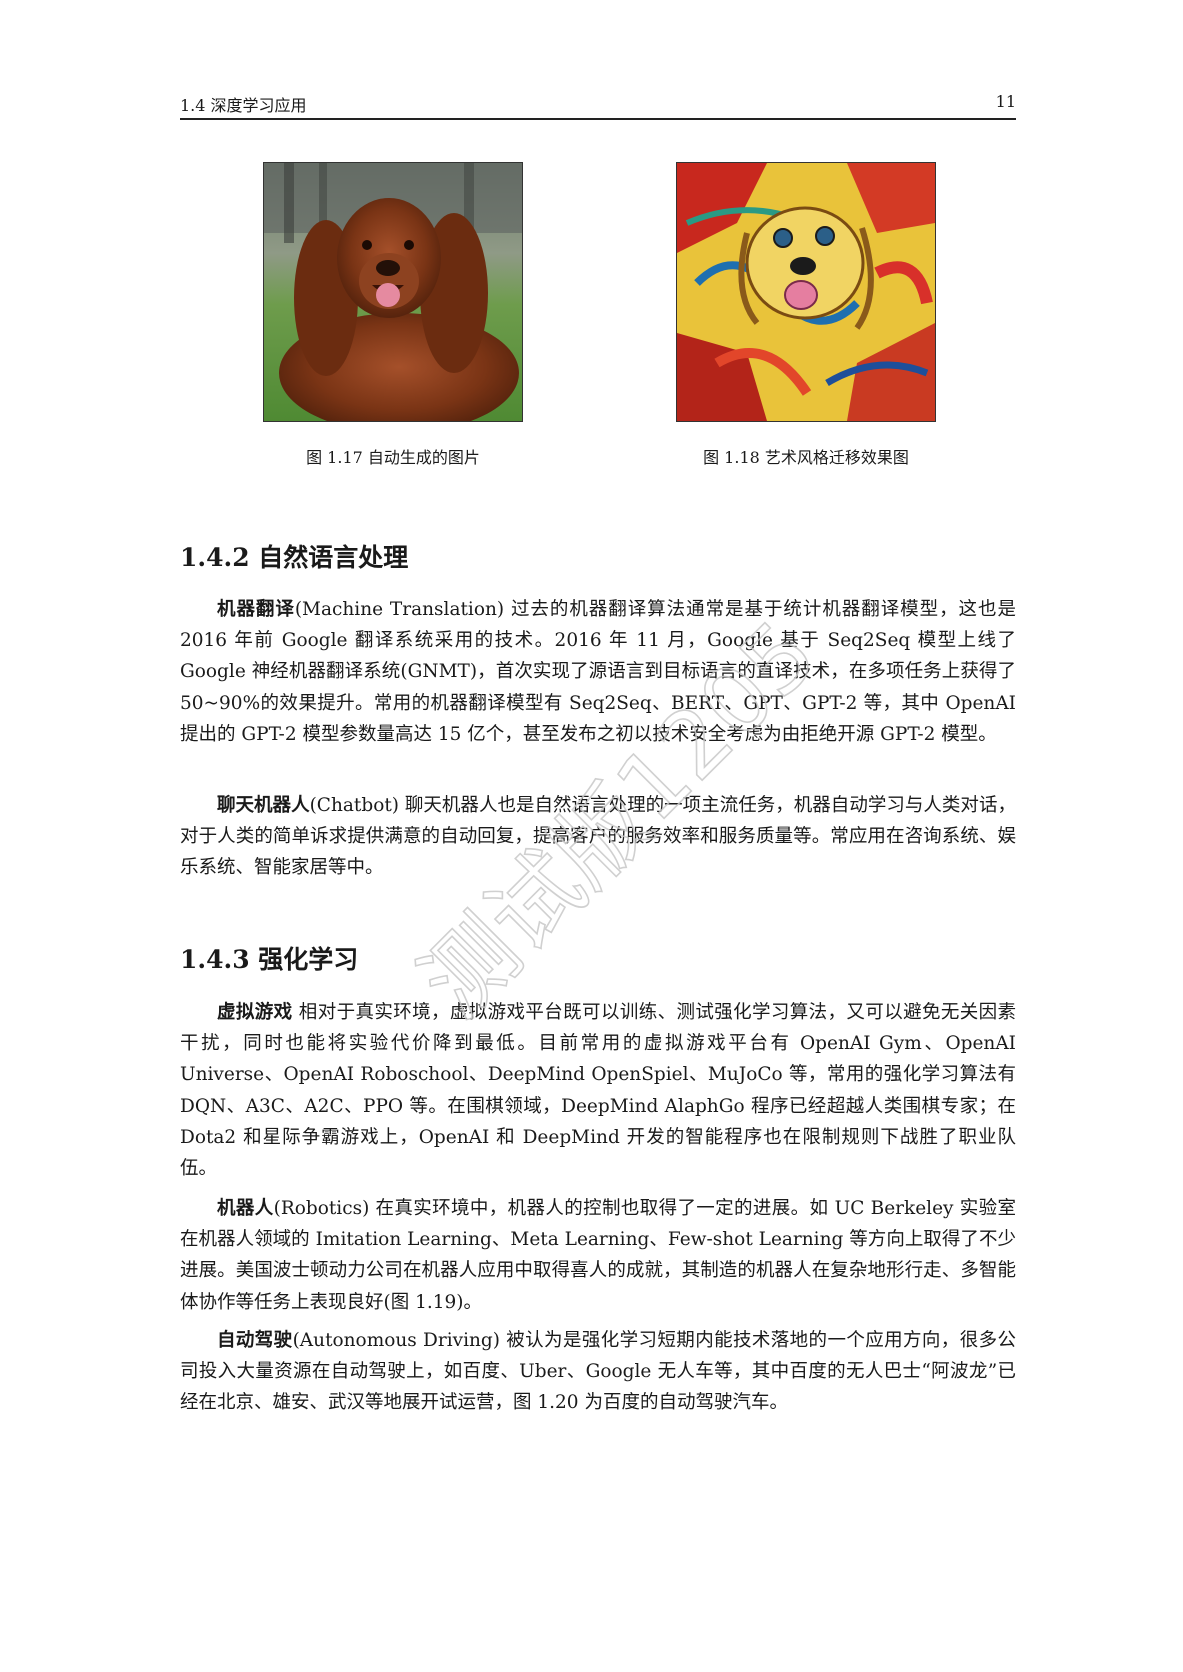 The height and width of the screenshot is (1672, 1183). Describe the element at coordinates (255, 1012) in the screenshot. I see `paragraph-term: 虚拟游戏` at that location.